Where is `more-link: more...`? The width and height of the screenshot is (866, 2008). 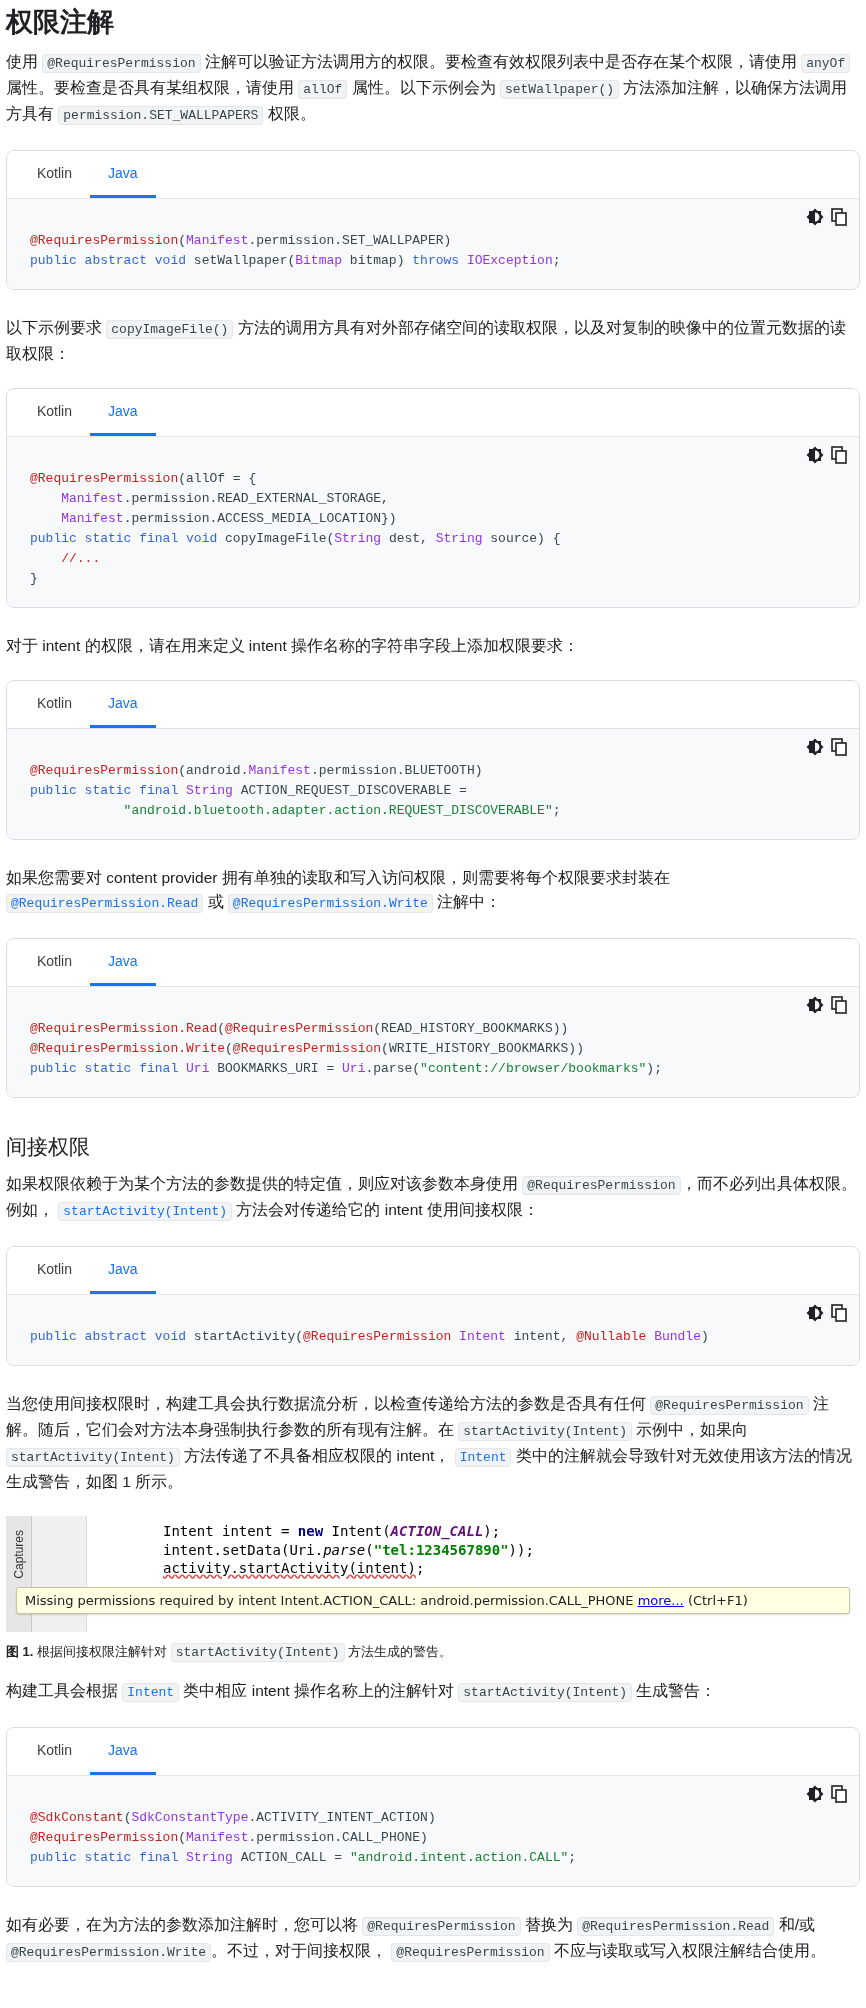 more-link: more... is located at coordinates (660, 1600).